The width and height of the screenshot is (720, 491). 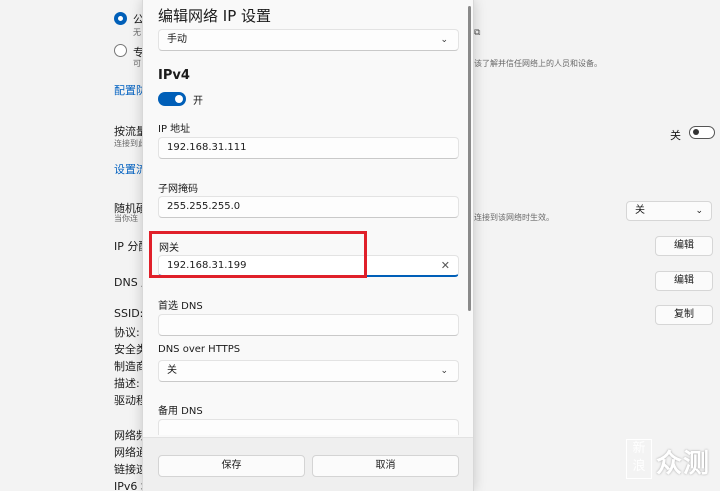 What do you see at coordinates (172, 370) in the screenshot?
I see `dns-over-https-value: 关` at bounding box center [172, 370].